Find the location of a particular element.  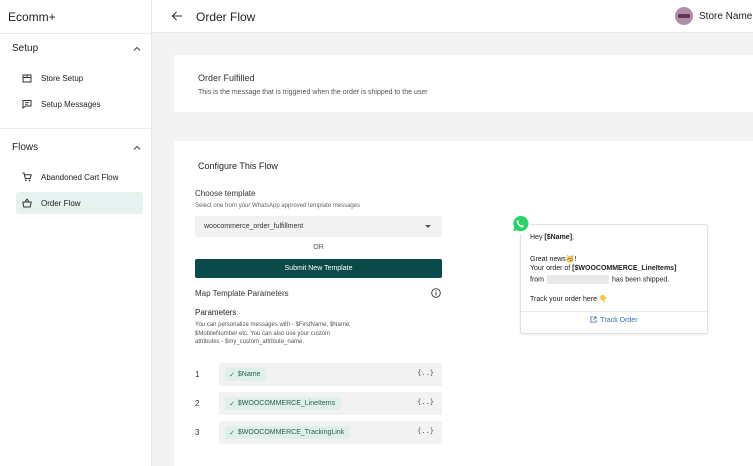

parameter-row: ✓ $WOOCOMMERCE_TrackingLink {..} is located at coordinates (330, 432).